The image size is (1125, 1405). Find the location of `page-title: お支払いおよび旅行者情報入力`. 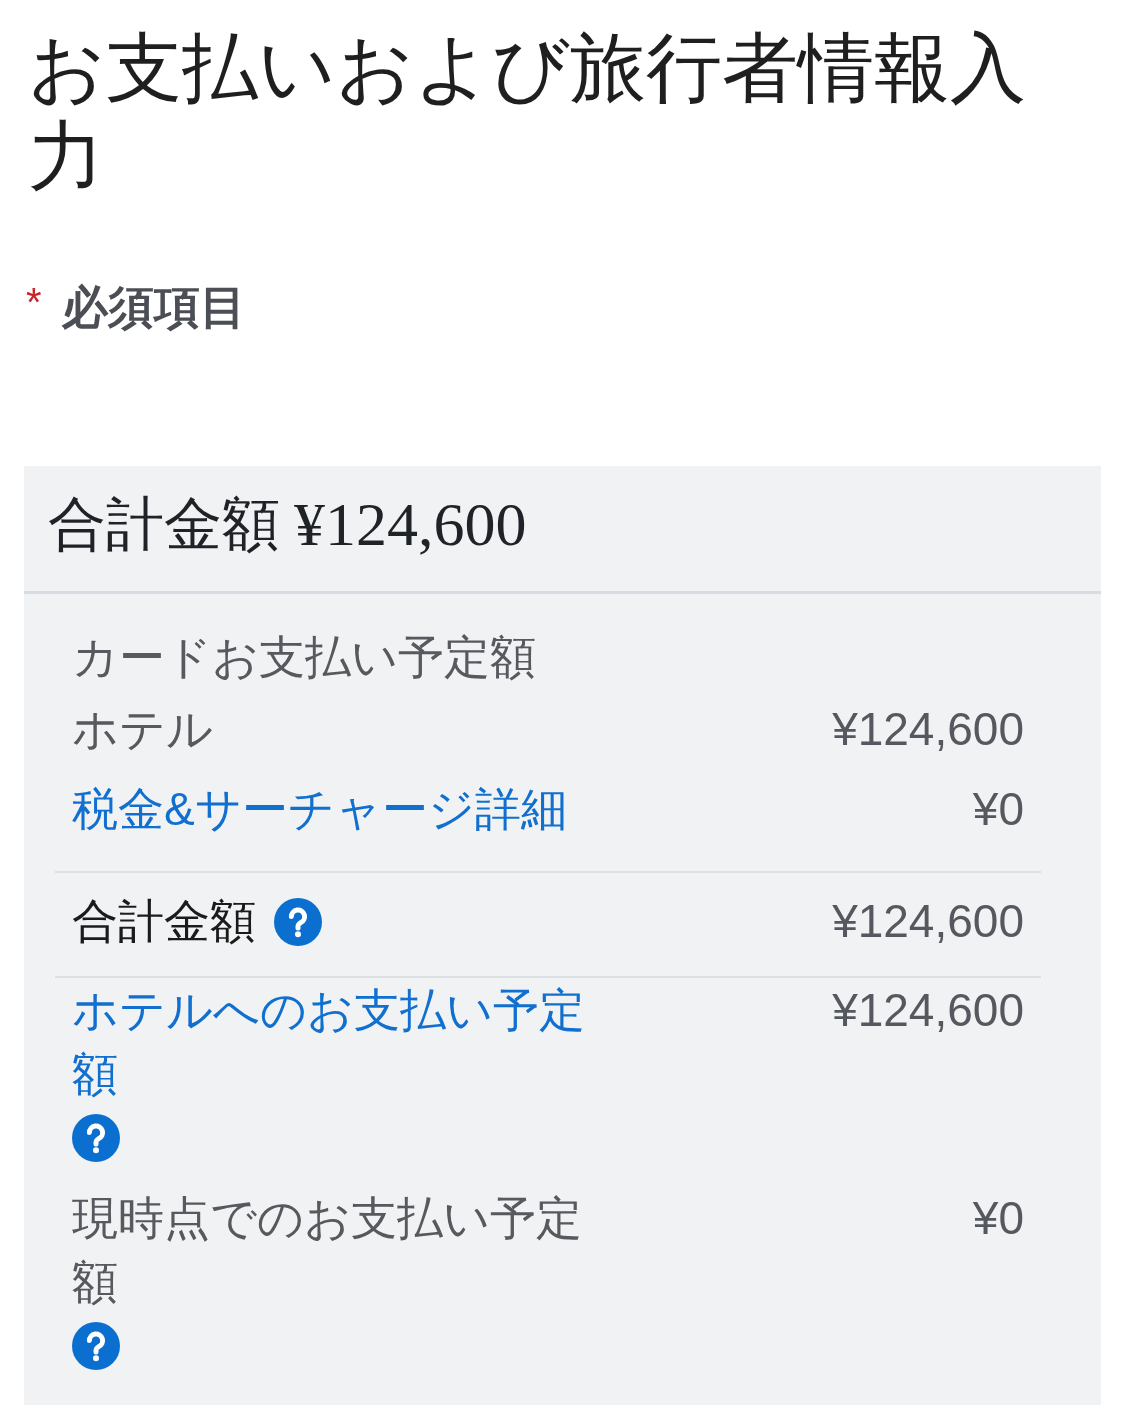

page-title: お支払いおよび旅行者情報入力 is located at coordinates (527, 112).